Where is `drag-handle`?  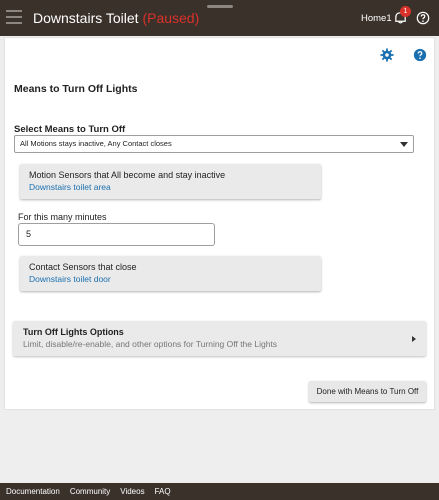 drag-handle is located at coordinates (220, 6).